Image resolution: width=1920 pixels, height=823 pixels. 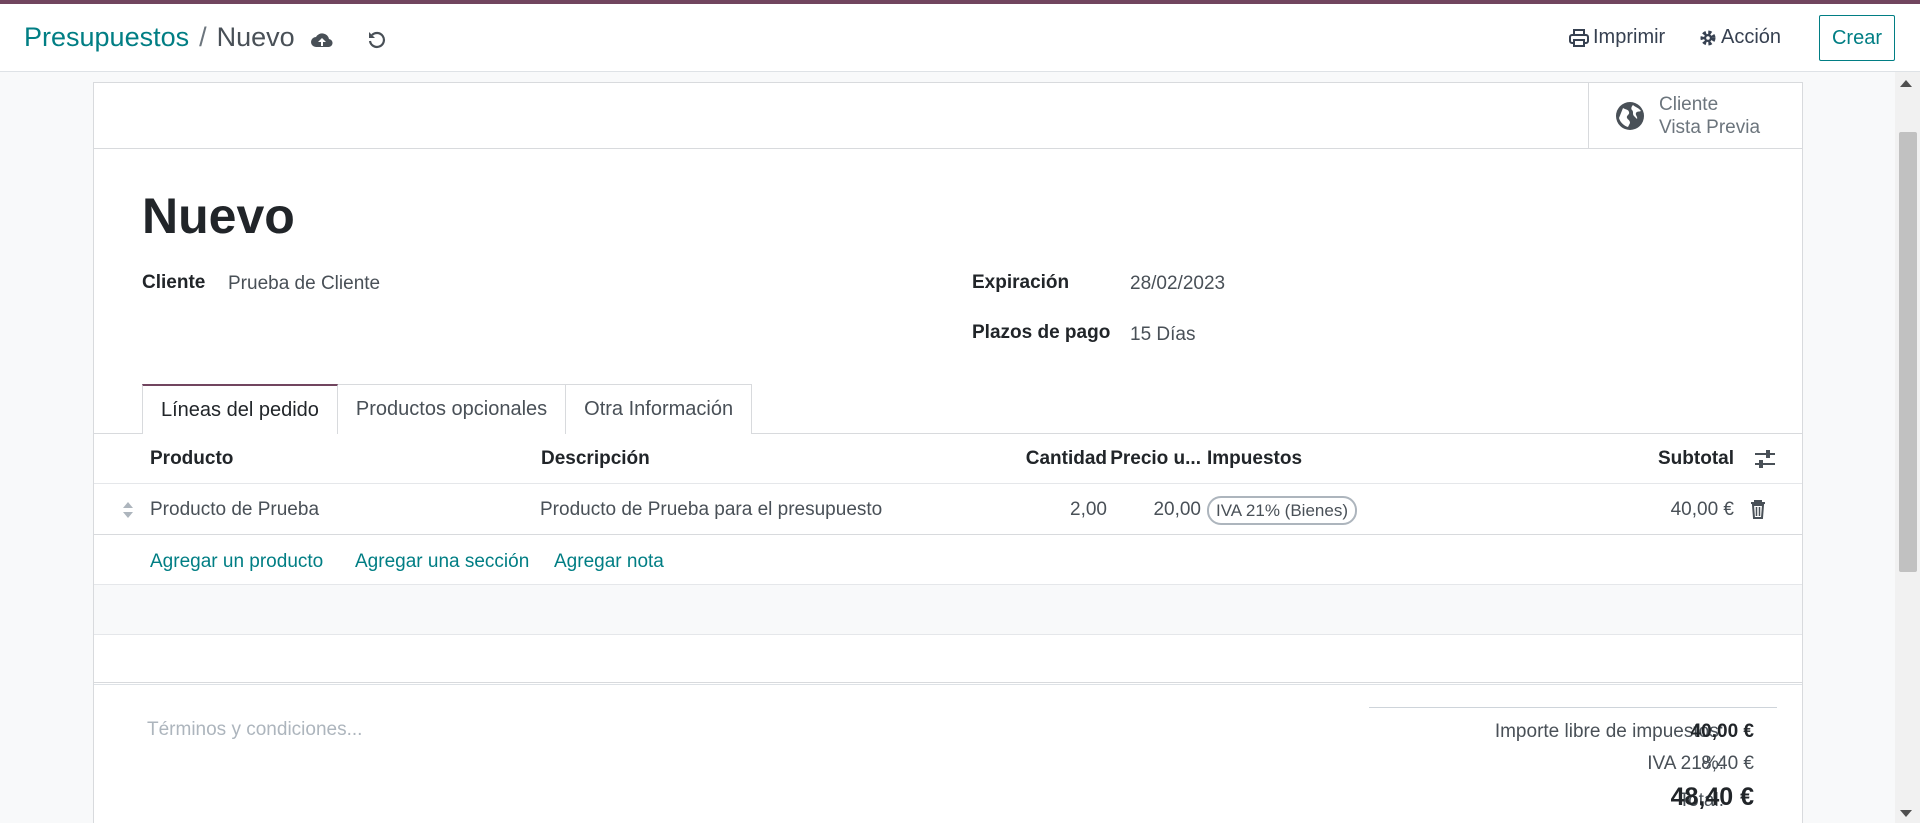 What do you see at coordinates (1050, 510) in the screenshot?
I see `line-quantity: 2,00` at bounding box center [1050, 510].